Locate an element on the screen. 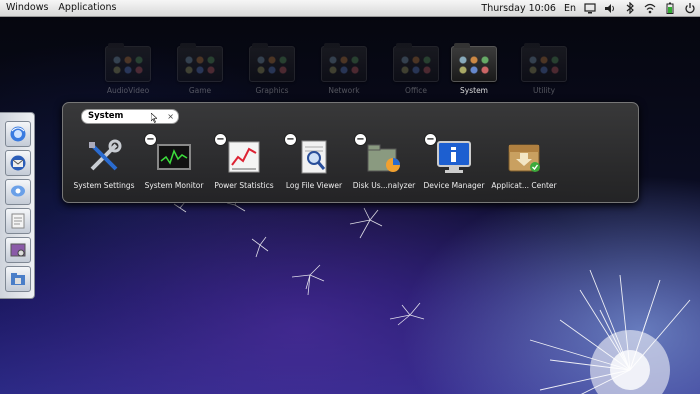 The image size is (700, 394). dock-item-document is located at coordinates (18, 221).